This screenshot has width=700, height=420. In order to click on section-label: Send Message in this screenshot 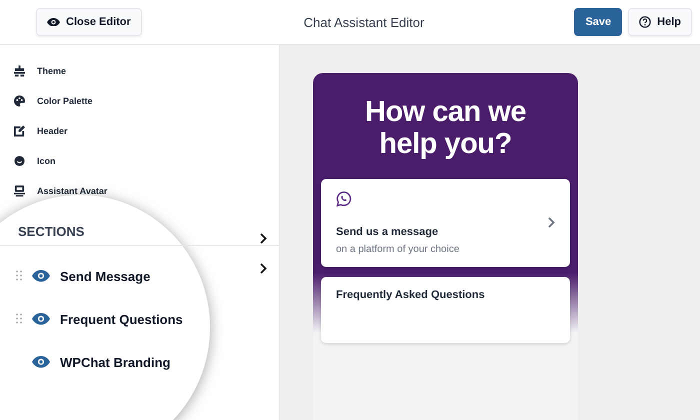, I will do `click(105, 276)`.